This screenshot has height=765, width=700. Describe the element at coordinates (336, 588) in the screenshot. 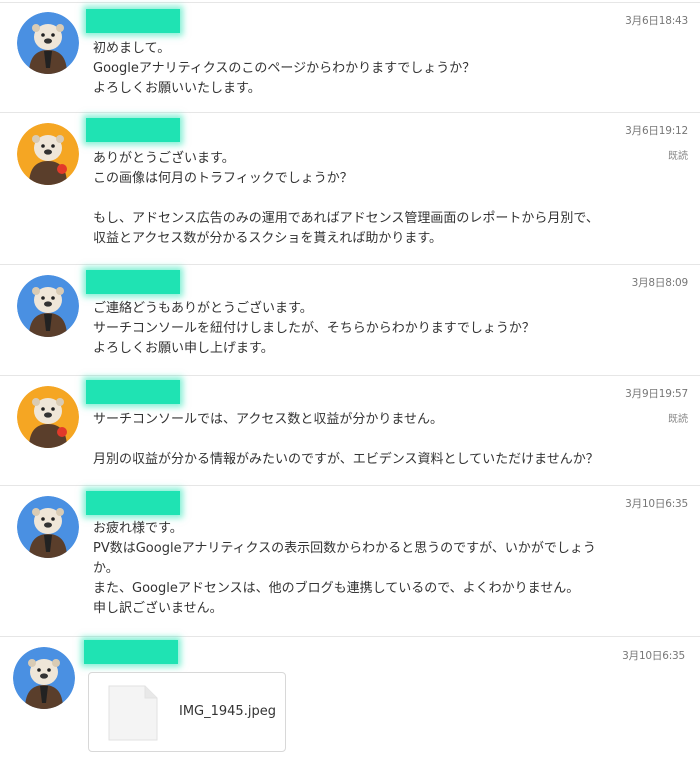

I see `message-line: また、Googleアドセンスは、他のブログも連携しているので、よくわかりません。` at that location.